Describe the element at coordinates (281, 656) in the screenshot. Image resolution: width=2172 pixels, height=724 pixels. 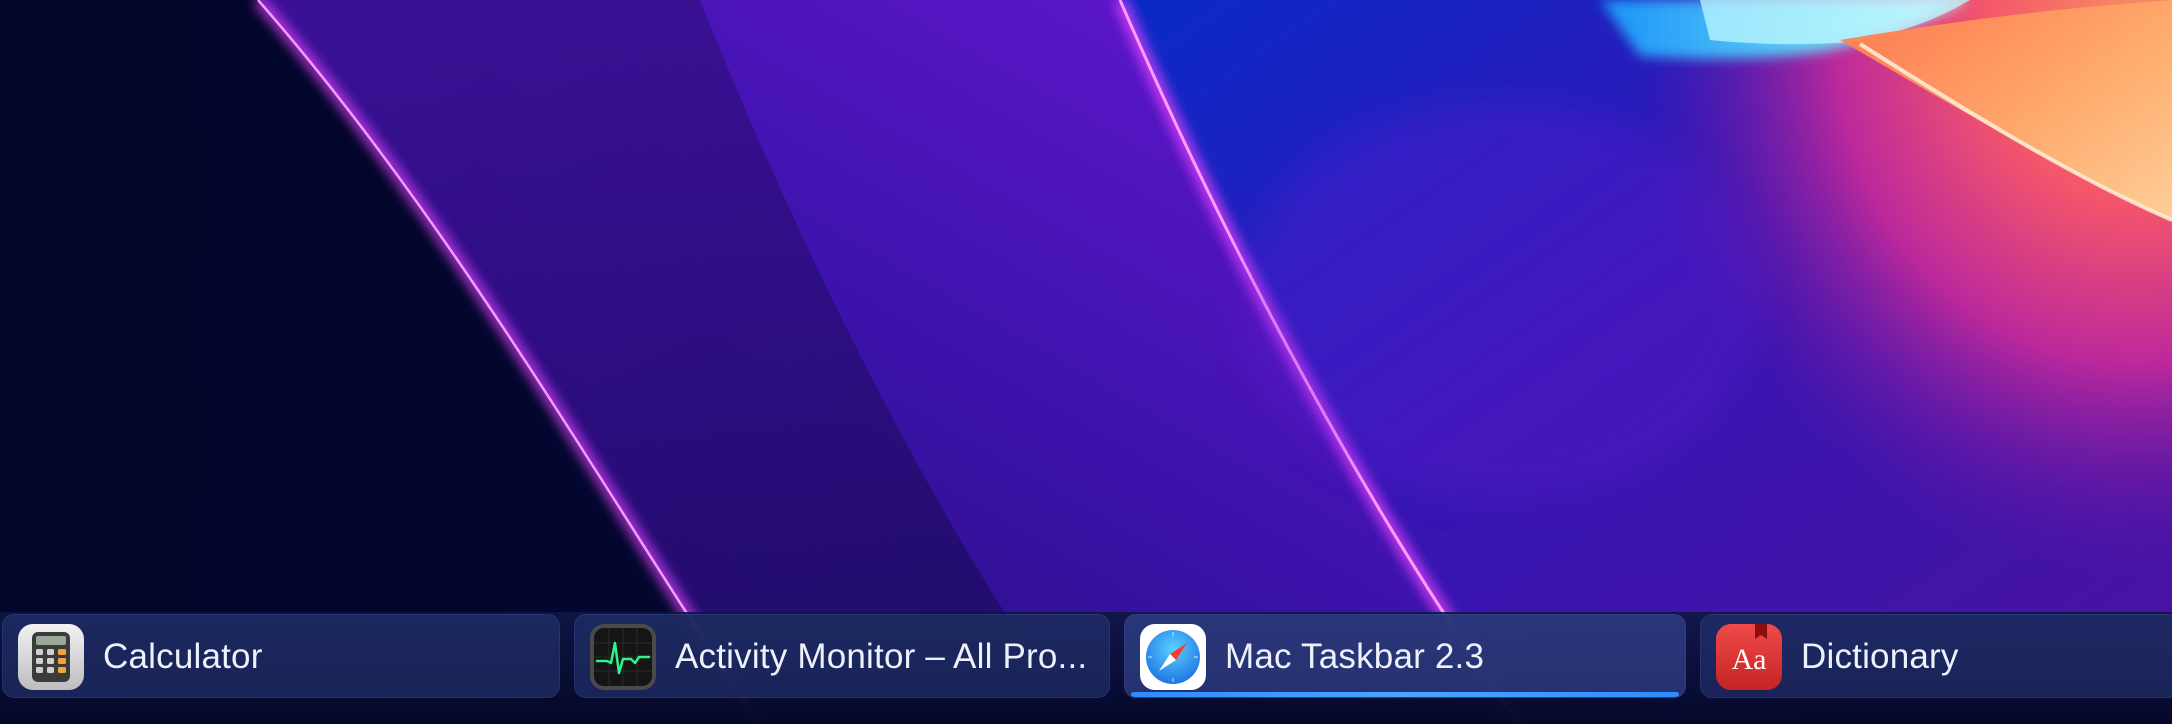
I see `task-calculator: Calculator` at that location.